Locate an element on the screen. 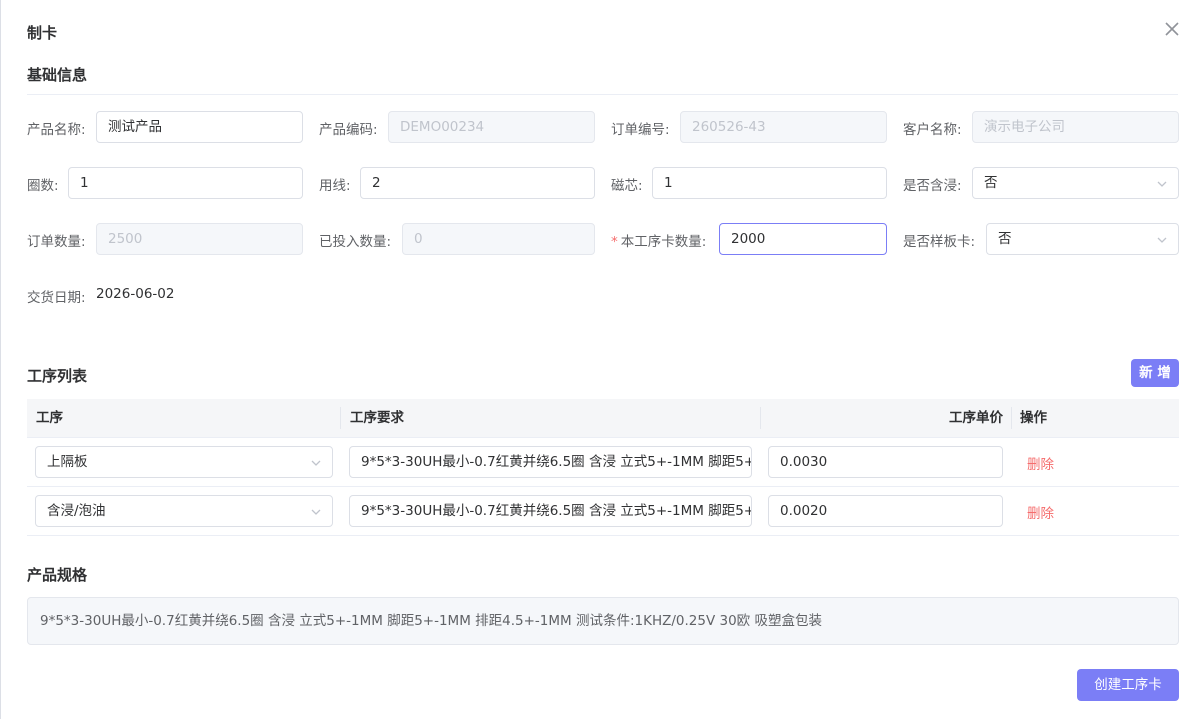  sample-select-value: 否 is located at coordinates (1005, 239).